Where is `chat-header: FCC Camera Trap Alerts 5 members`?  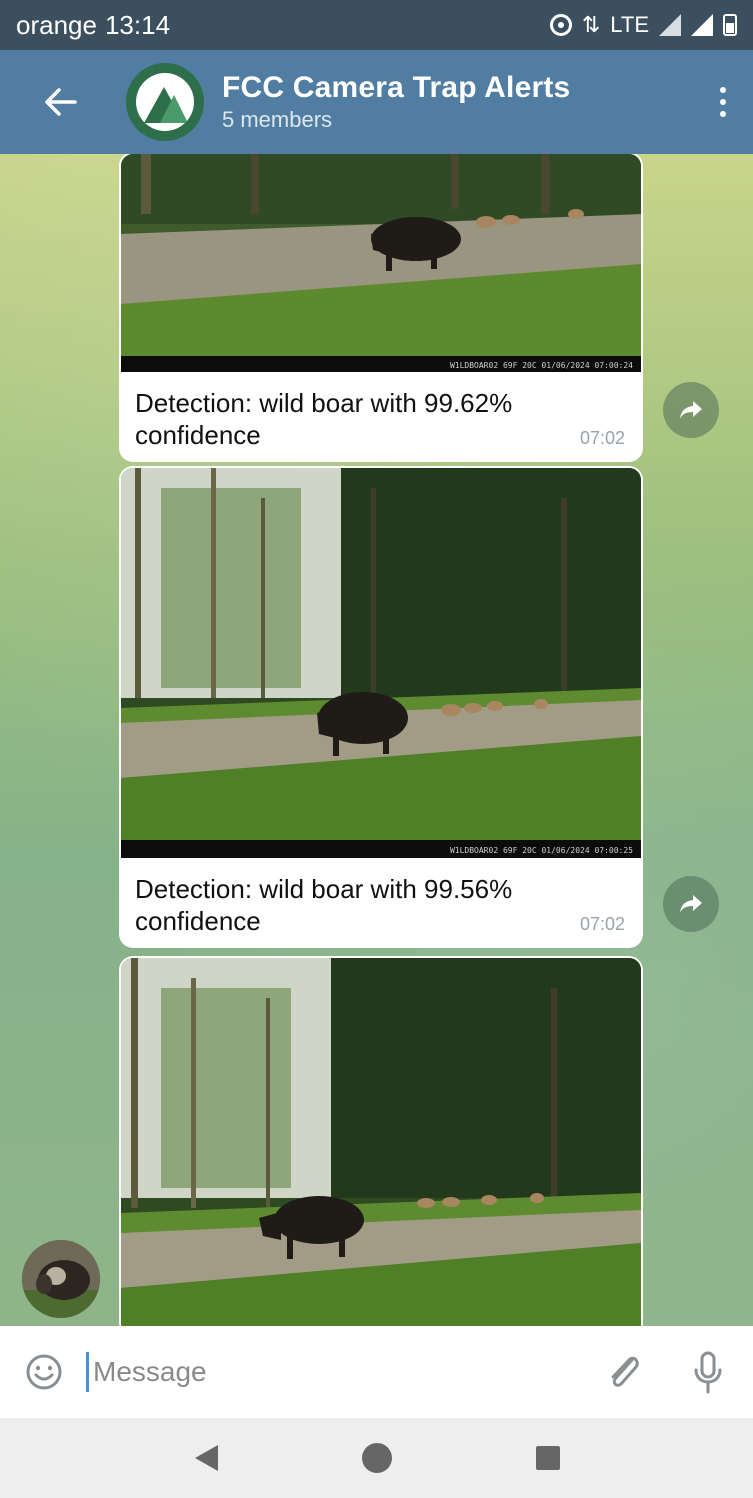 chat-header: FCC Camera Trap Alerts 5 members is located at coordinates (376, 102).